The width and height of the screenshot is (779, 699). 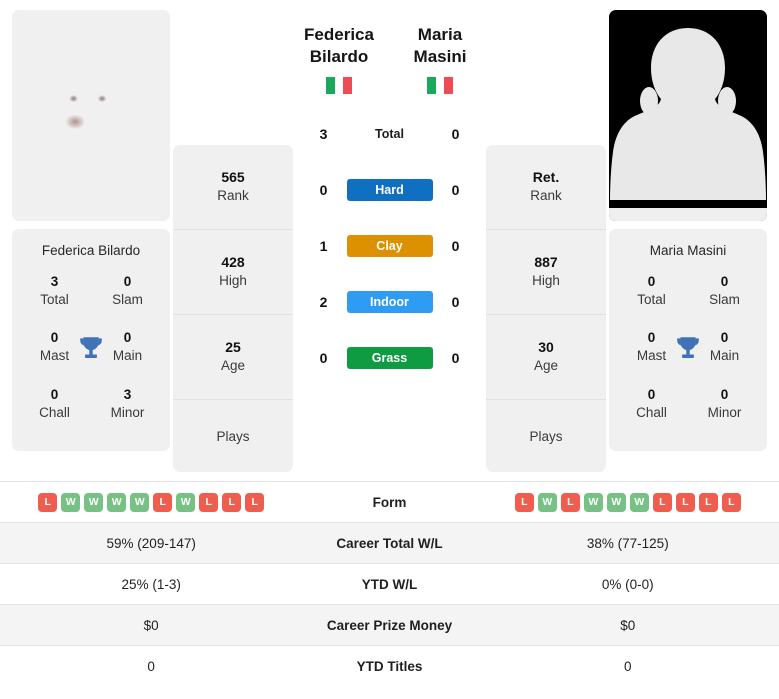 I want to click on left-count-hard: 0, so click(x=323, y=189).